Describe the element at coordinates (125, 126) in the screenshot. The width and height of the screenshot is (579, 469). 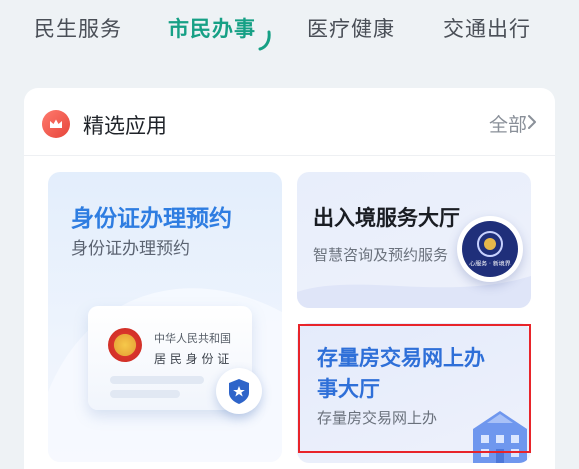
I see `section-title: 精选应用` at that location.